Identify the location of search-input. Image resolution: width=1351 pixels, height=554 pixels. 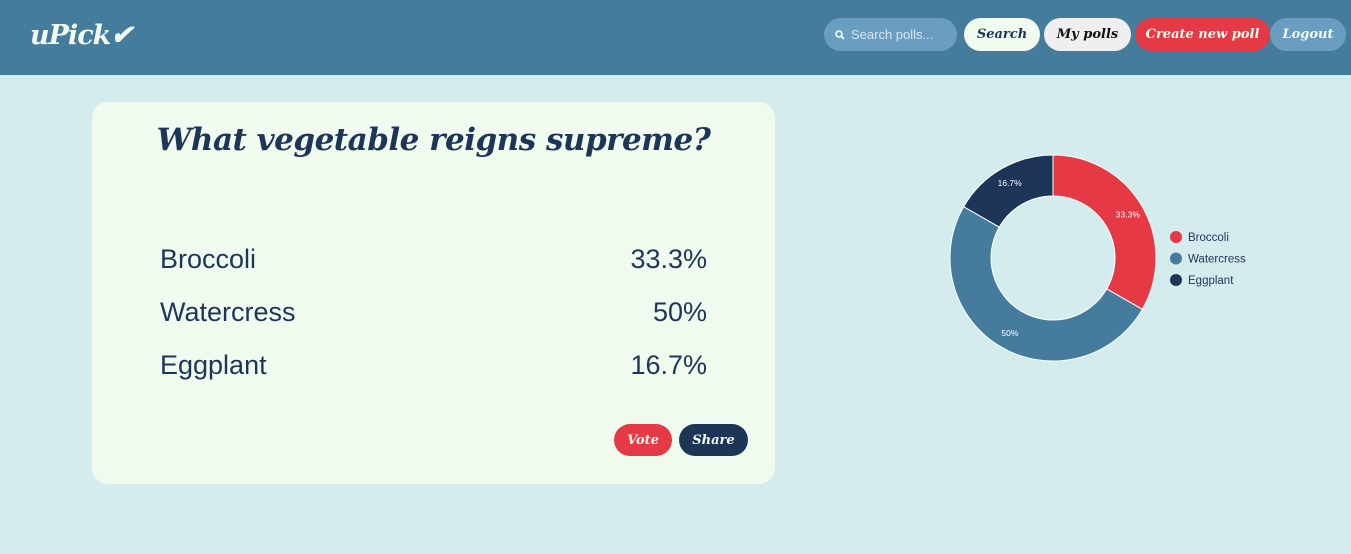
(901, 34).